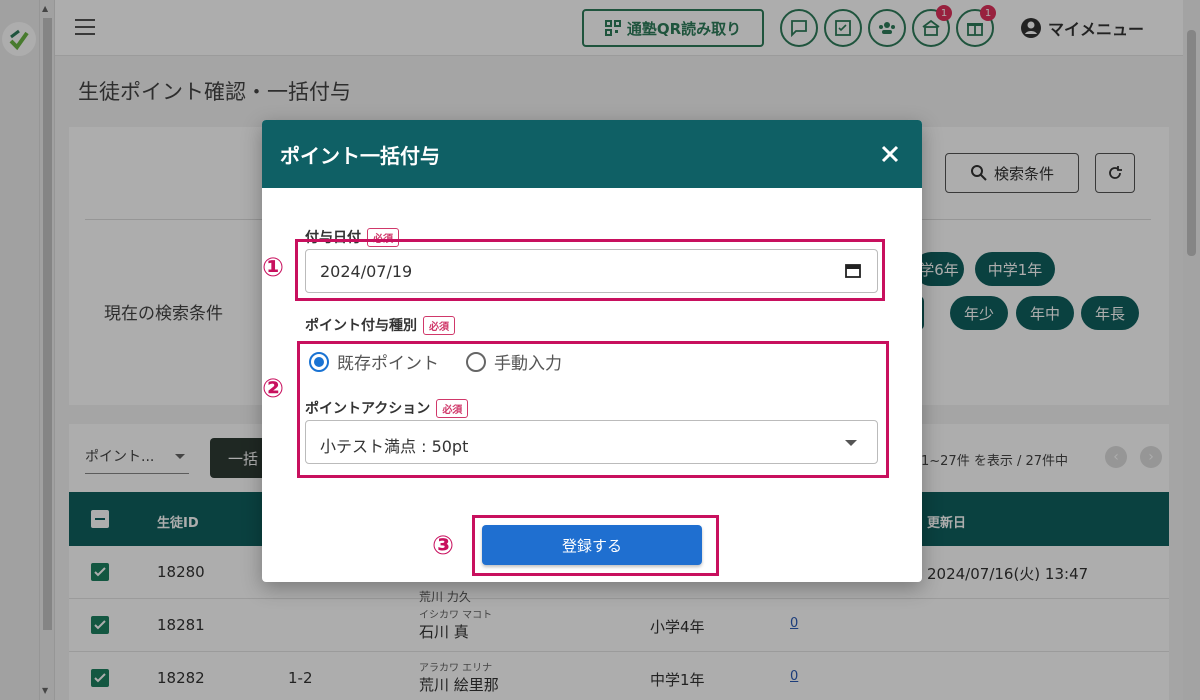  I want to click on type-label-text: ポイント付与種別, so click(361, 326).